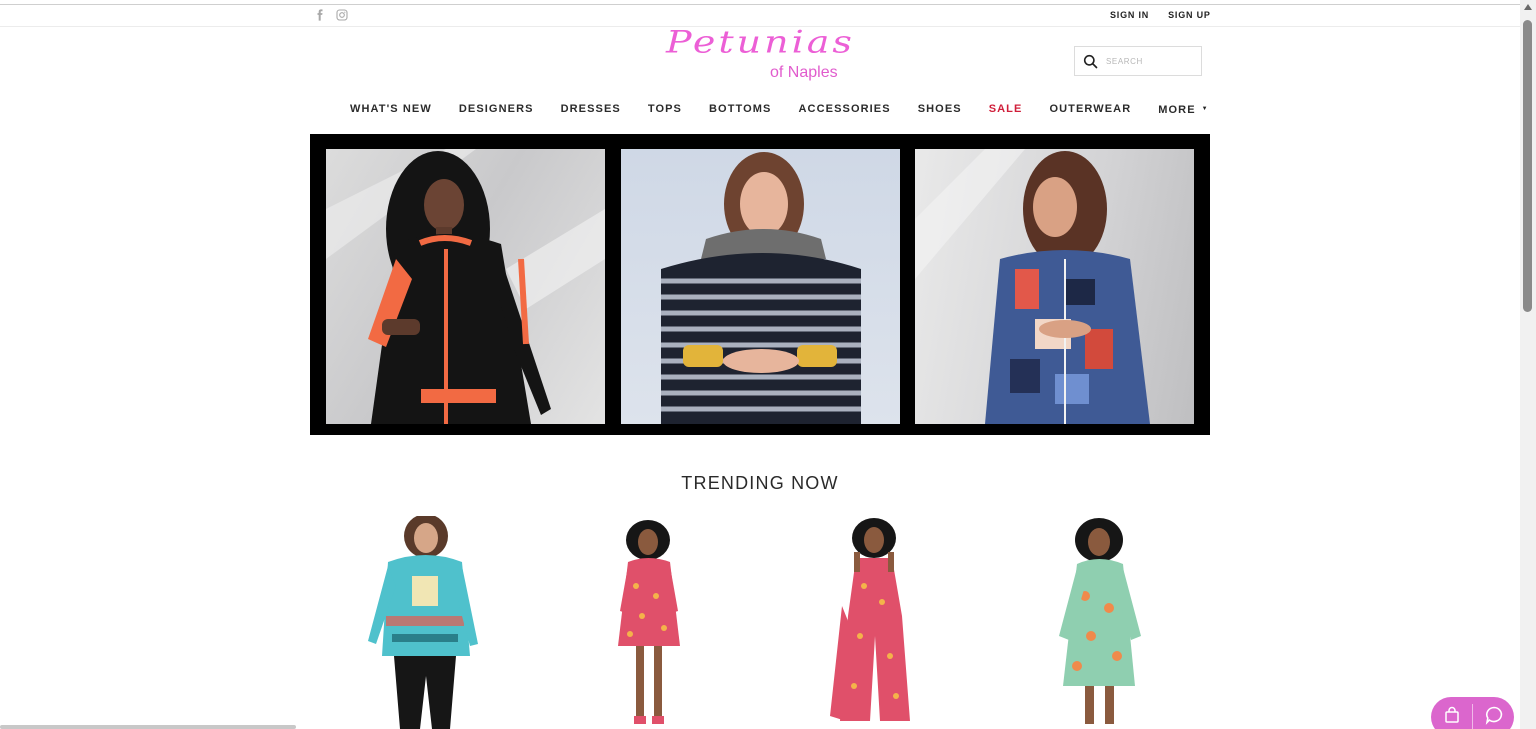  Describe the element at coordinates (940, 109) in the screenshot. I see `nav-item-shoes: SHOES` at that location.